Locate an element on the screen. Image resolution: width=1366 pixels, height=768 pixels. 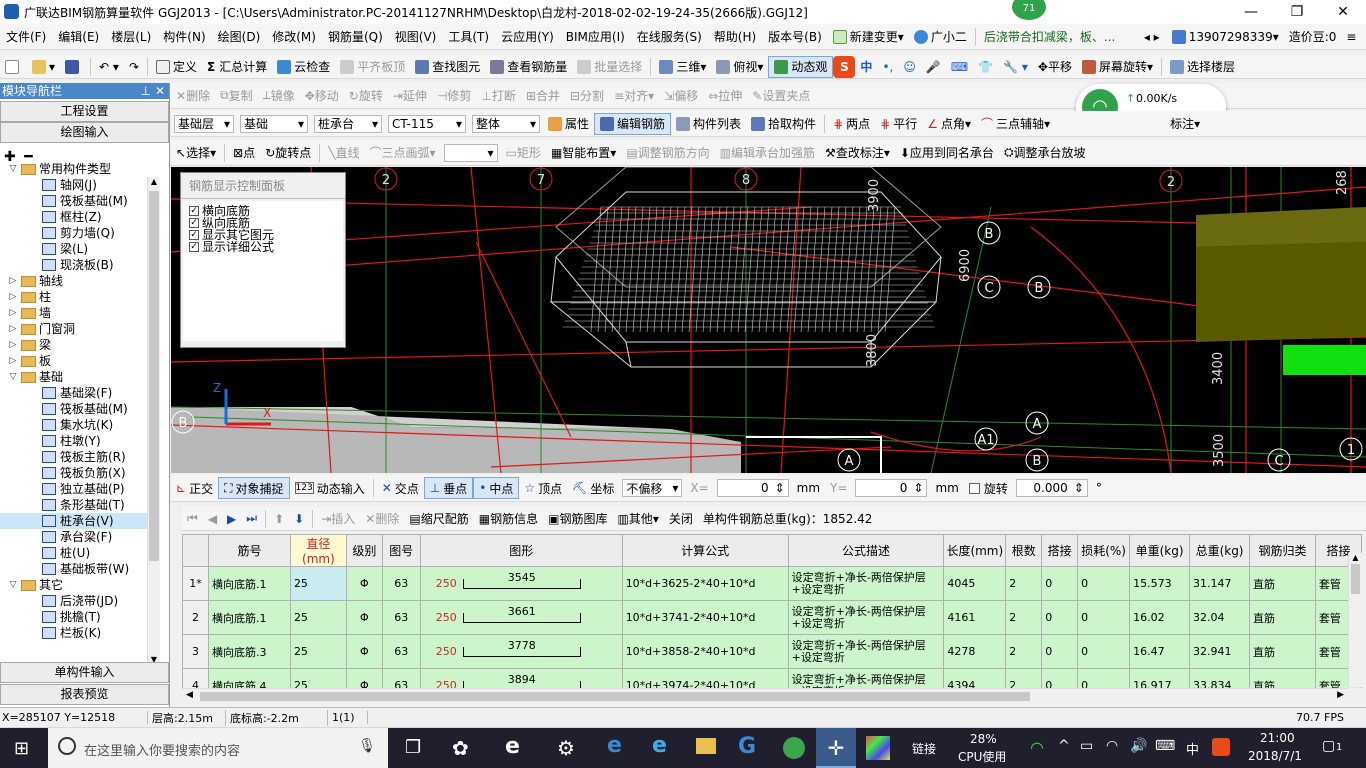
tree-item: 基础梁(F) is located at coordinates (80, 393).